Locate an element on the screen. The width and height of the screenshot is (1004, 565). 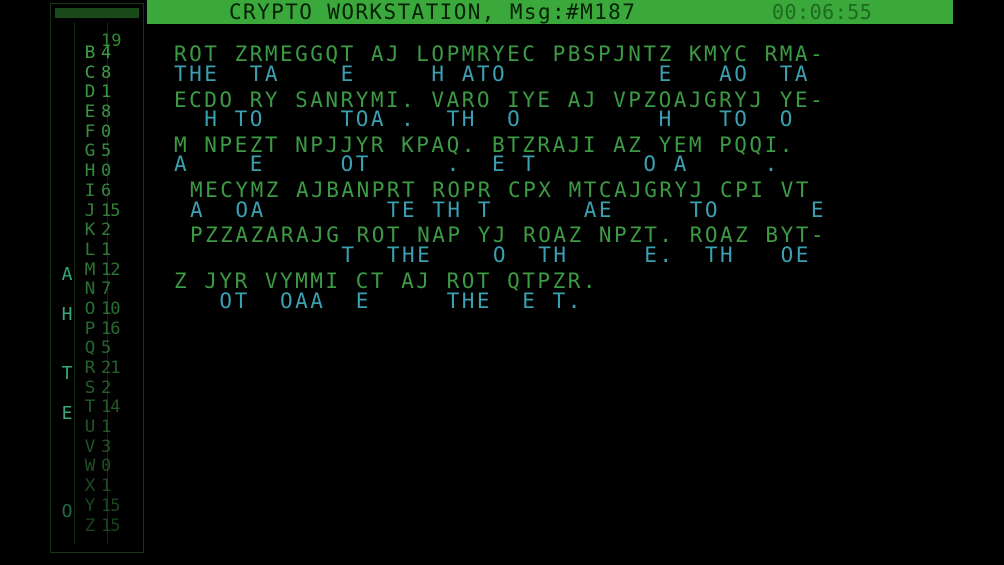
decoded-line: H TO TOA . TH O H TO O is located at coordinates (484, 119).